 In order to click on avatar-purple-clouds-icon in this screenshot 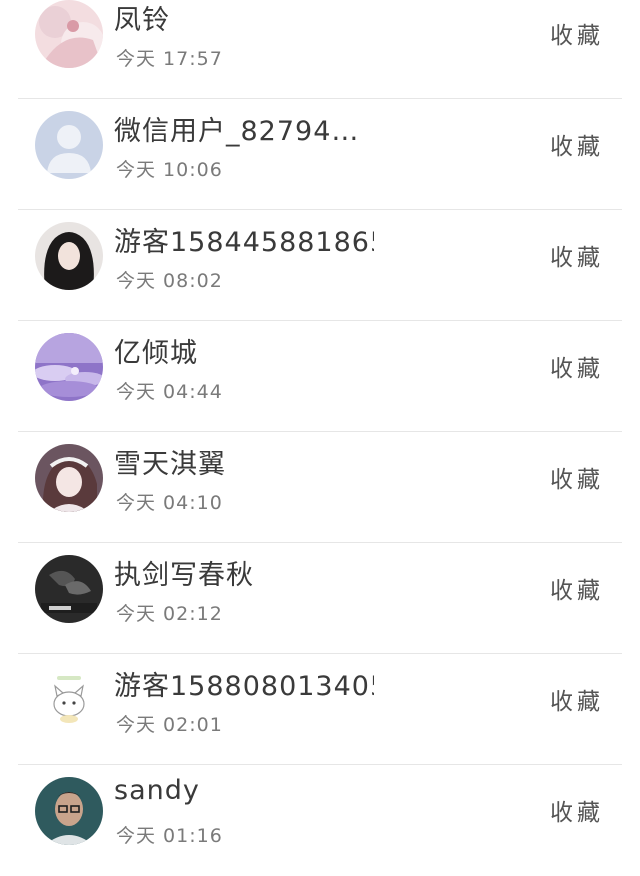, I will do `click(69, 367)`.